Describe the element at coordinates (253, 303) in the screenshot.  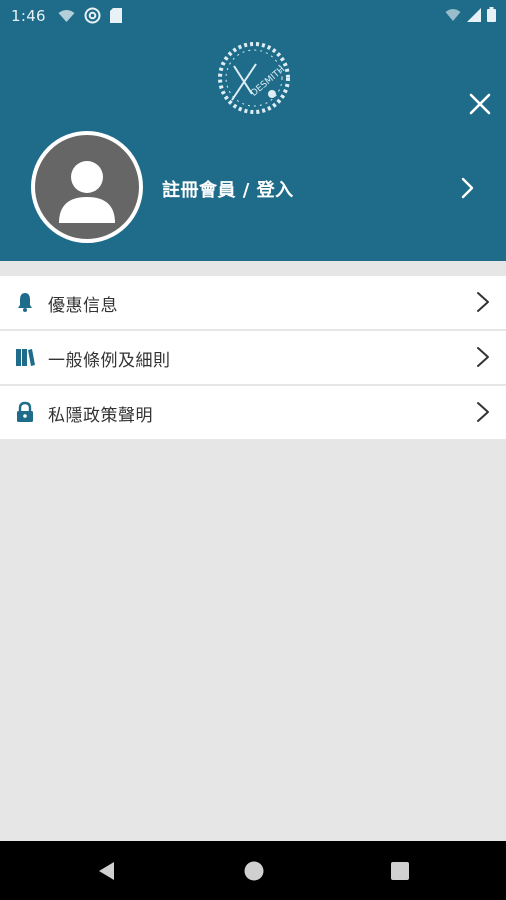
I see `menu-item-promotions: 優惠信息` at that location.